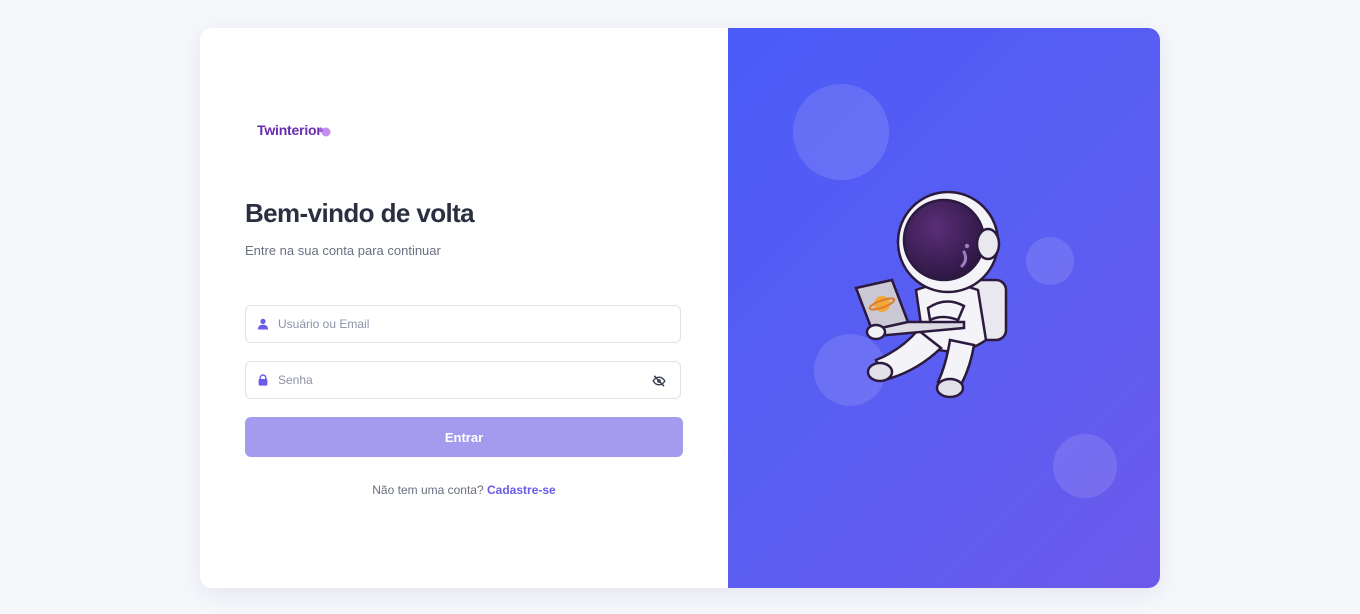  I want to click on username-field, so click(463, 324).